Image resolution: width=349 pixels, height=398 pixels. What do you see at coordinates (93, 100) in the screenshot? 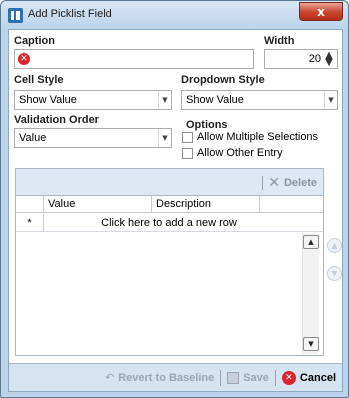
I see `cell-style-dropdown: Show Value ▼` at bounding box center [93, 100].